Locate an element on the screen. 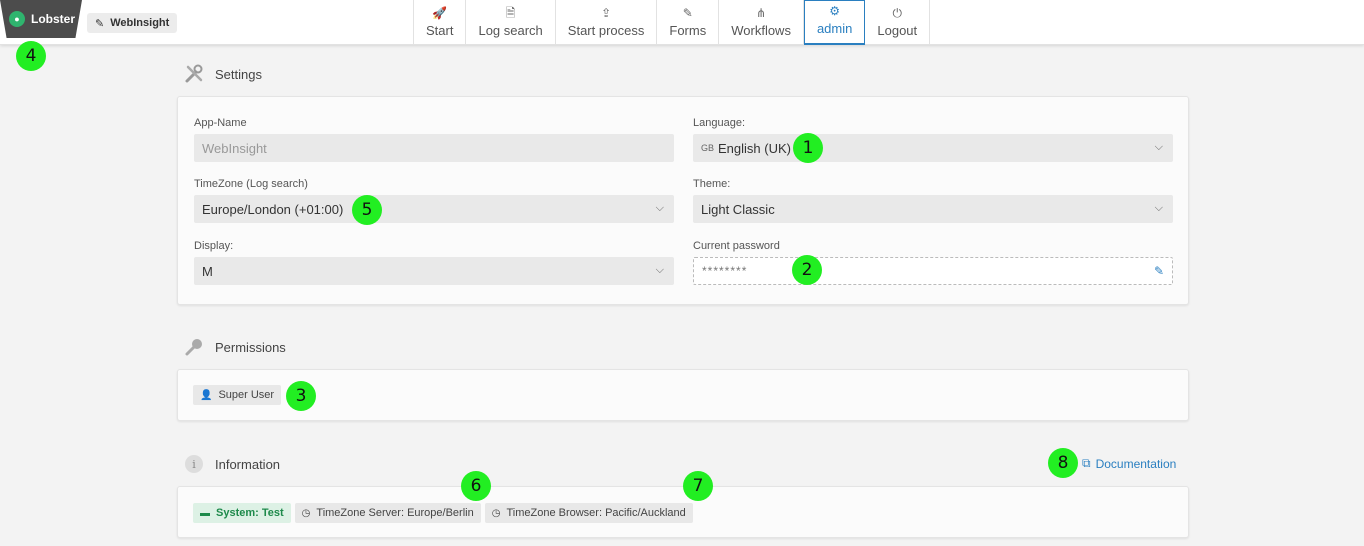 This screenshot has height=546, width=1364. password-input: ******** ✎ is located at coordinates (933, 271).